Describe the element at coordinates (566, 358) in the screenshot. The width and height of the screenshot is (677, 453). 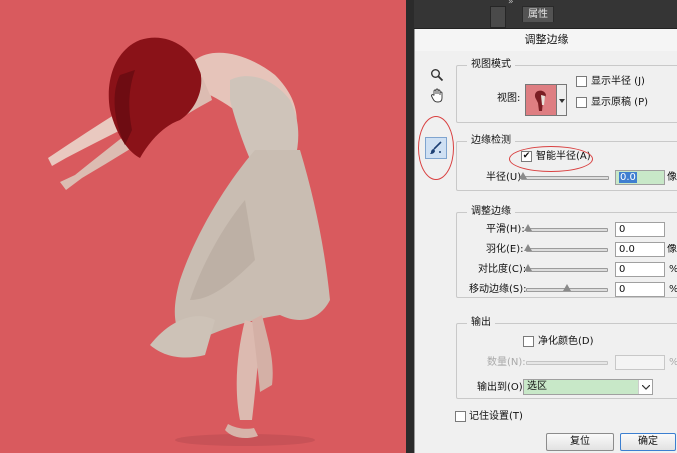
I see `output-group: 输出 净化颜色(D) 数量(N): % 输出到(O): 选区` at that location.